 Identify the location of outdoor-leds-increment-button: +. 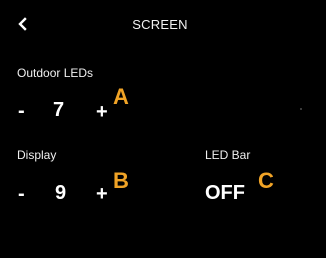
(102, 112).